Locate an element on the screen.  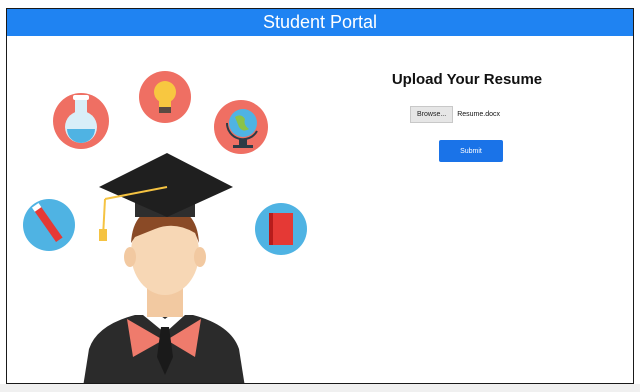
flask-icon is located at coordinates (81, 121).